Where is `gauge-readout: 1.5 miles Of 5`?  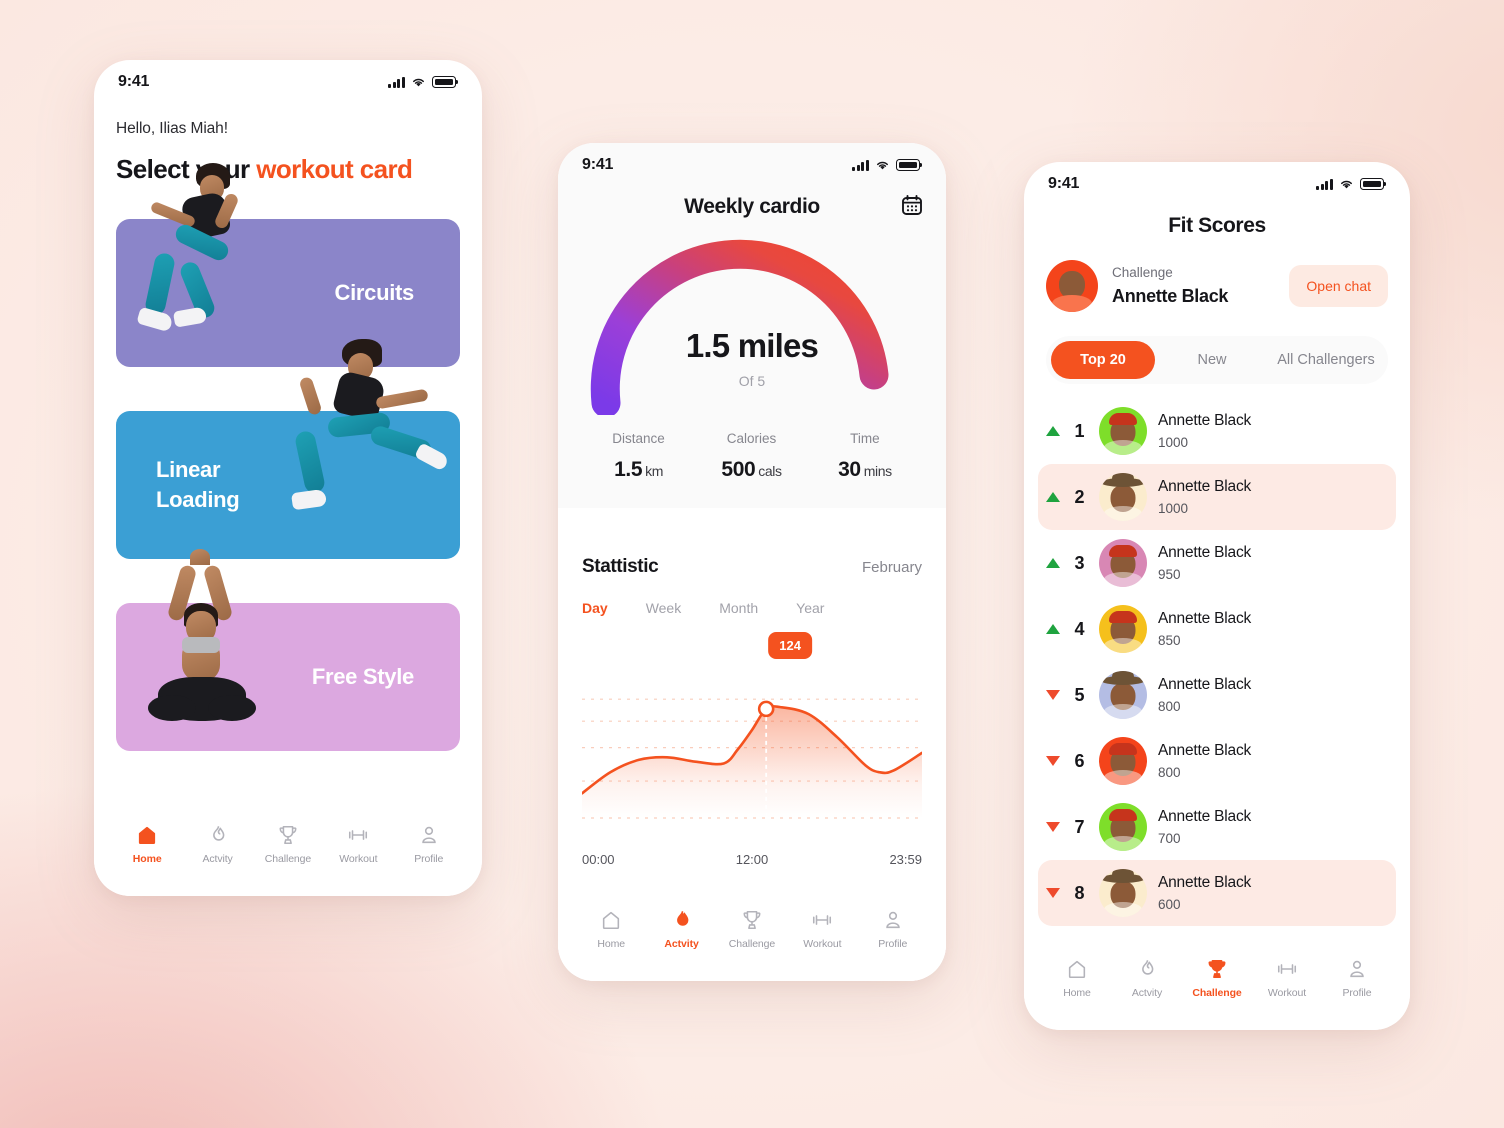
gauge-readout: 1.5 miles Of 5 is located at coordinates (752, 358).